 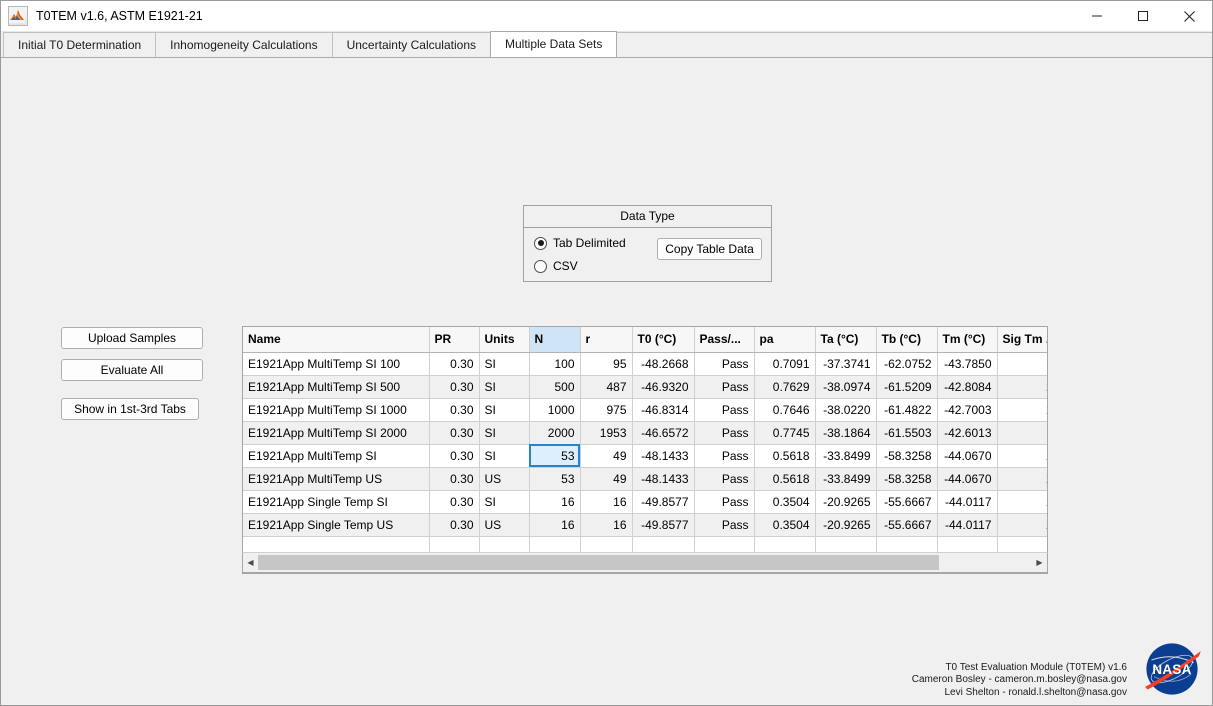 I want to click on table-column-header-7: pa, so click(x=785, y=340).